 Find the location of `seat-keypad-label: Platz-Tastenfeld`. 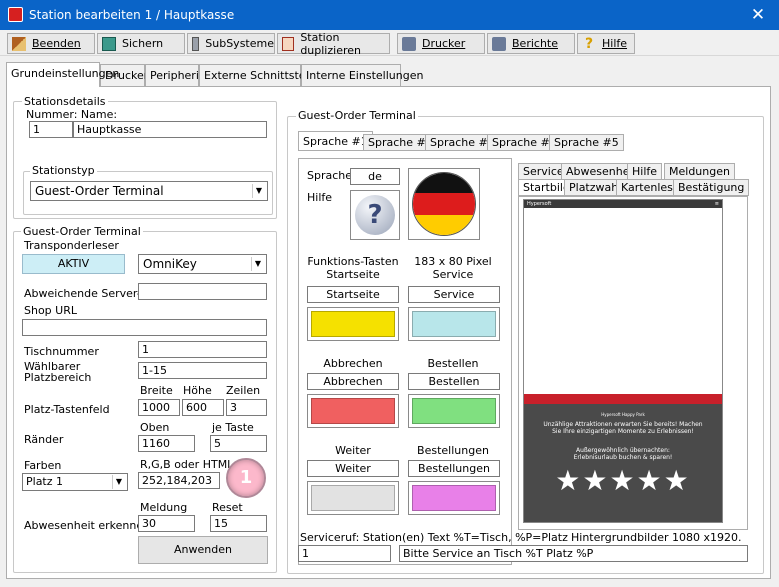

seat-keypad-label: Platz-Tastenfeld is located at coordinates (67, 409).